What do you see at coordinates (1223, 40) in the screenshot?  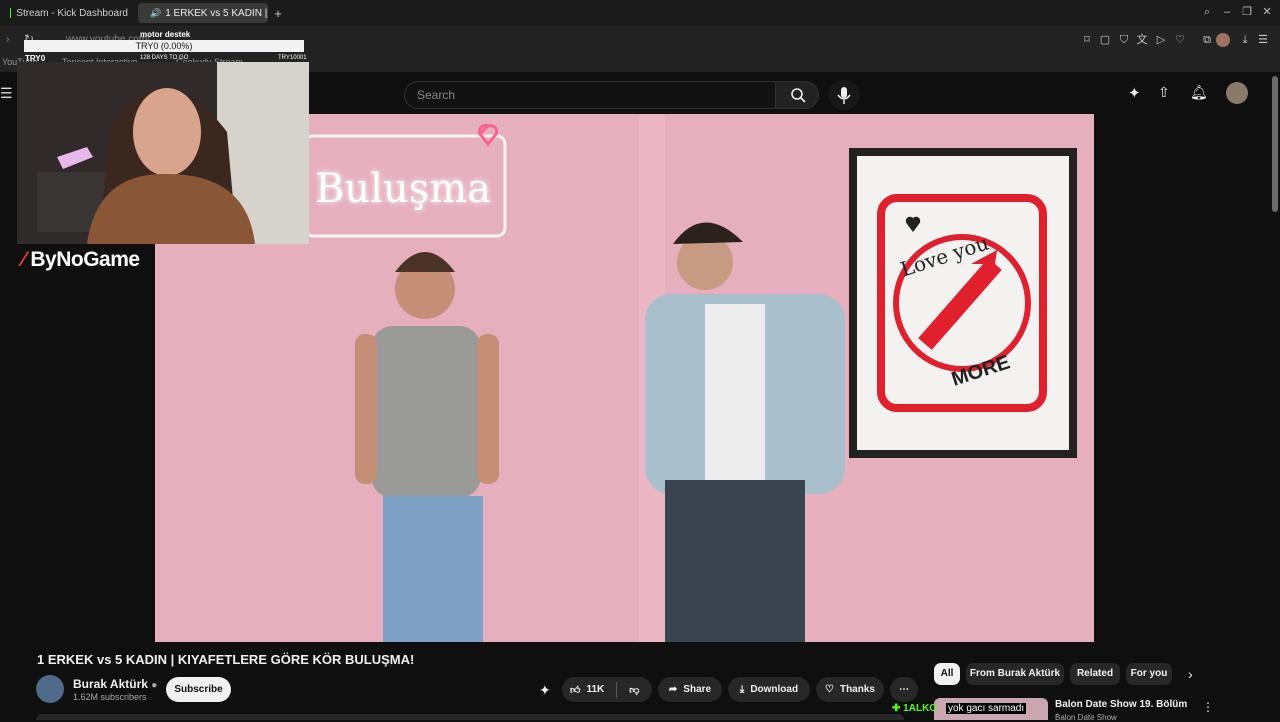 I see `profile-avatar` at bounding box center [1223, 40].